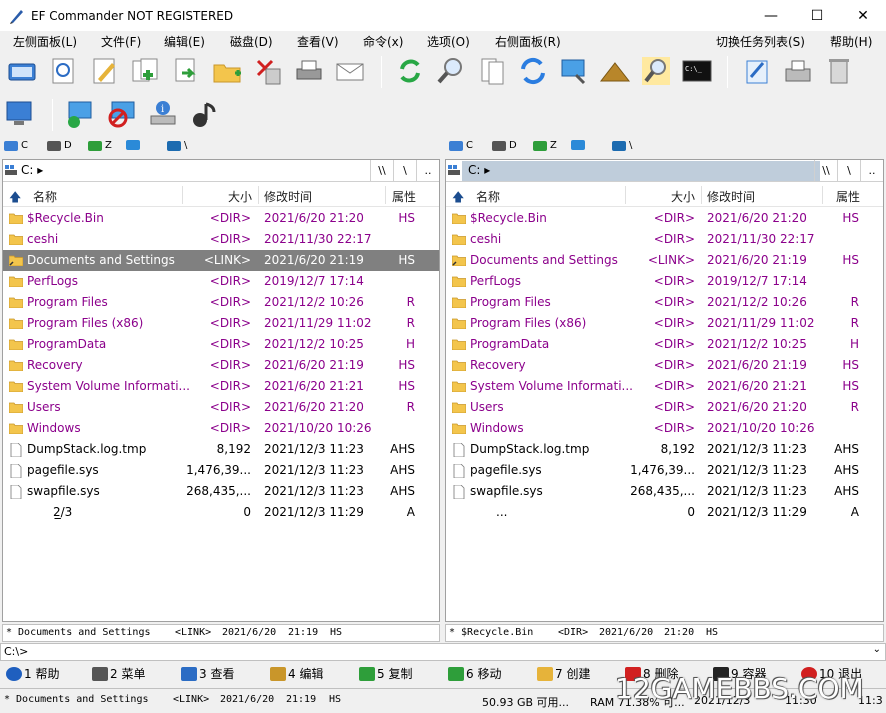  What do you see at coordinates (492, 71) in the screenshot?
I see `compare-icon` at bounding box center [492, 71].